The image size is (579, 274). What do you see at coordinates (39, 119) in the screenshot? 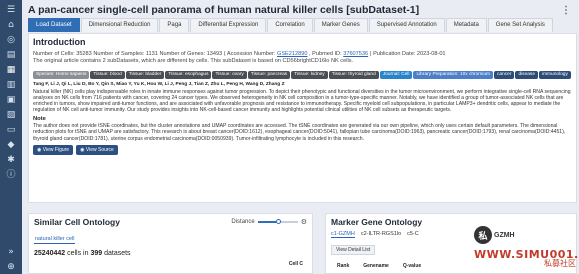
I see `note-heading: Note` at bounding box center [39, 119].